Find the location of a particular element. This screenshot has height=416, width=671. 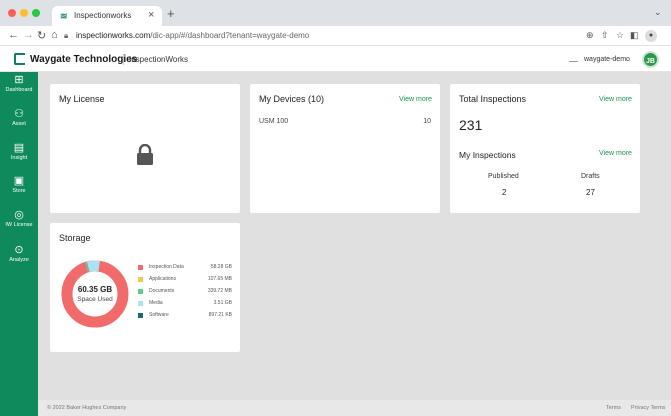

product-name: InspectionWorks is located at coordinates (158, 59).